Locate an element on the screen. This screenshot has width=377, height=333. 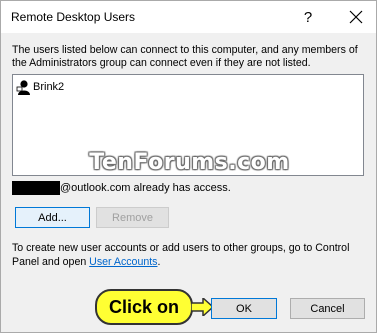
help-glyph: ? is located at coordinates (308, 17).